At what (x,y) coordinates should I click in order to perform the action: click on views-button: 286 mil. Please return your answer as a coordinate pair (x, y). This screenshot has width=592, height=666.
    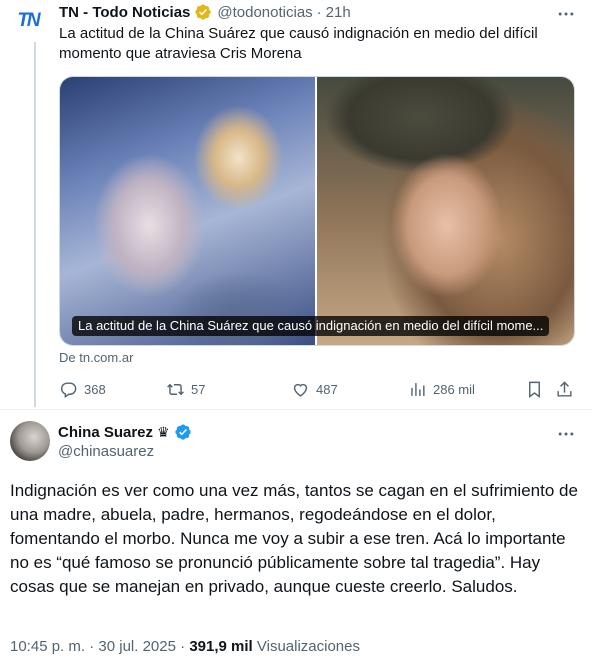
    Looking at the image, I should click on (441, 389).